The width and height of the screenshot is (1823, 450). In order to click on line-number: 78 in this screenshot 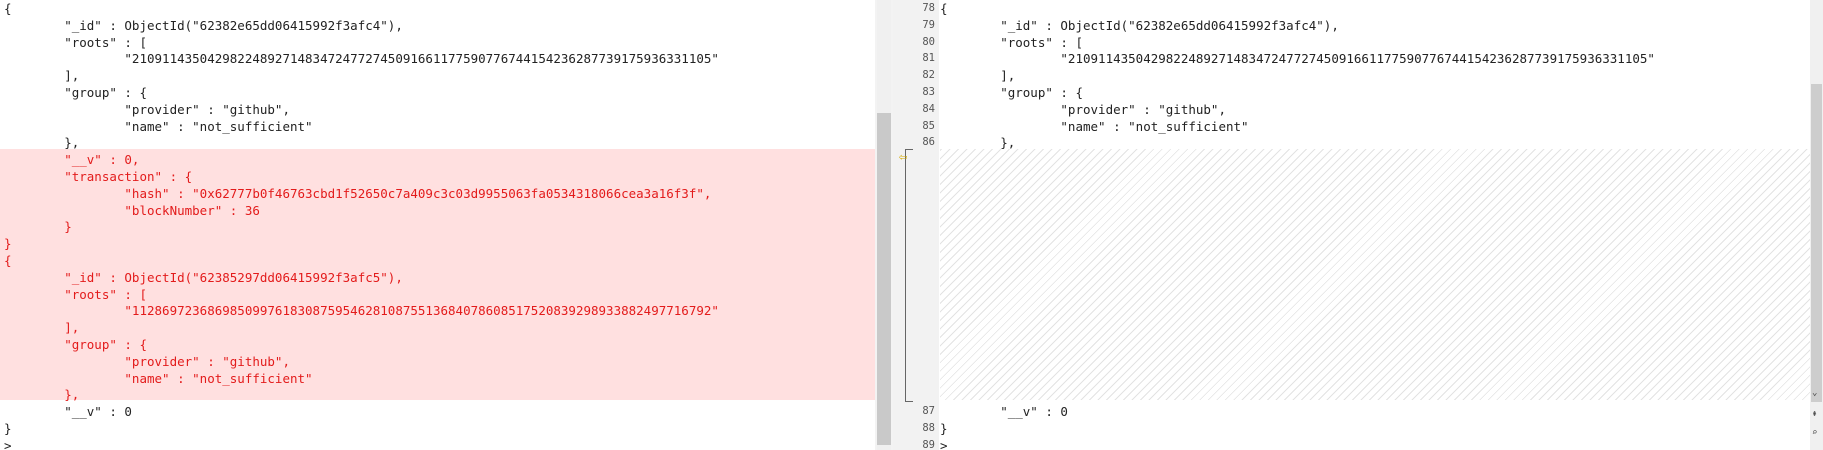, I will do `click(928, 8)`.